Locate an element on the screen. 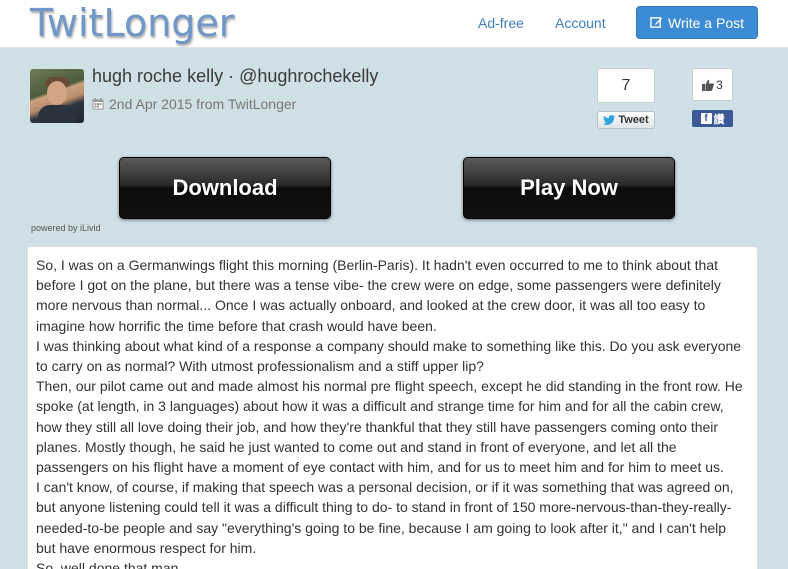 The width and height of the screenshot is (788, 569). author-avatar is located at coordinates (57, 96).